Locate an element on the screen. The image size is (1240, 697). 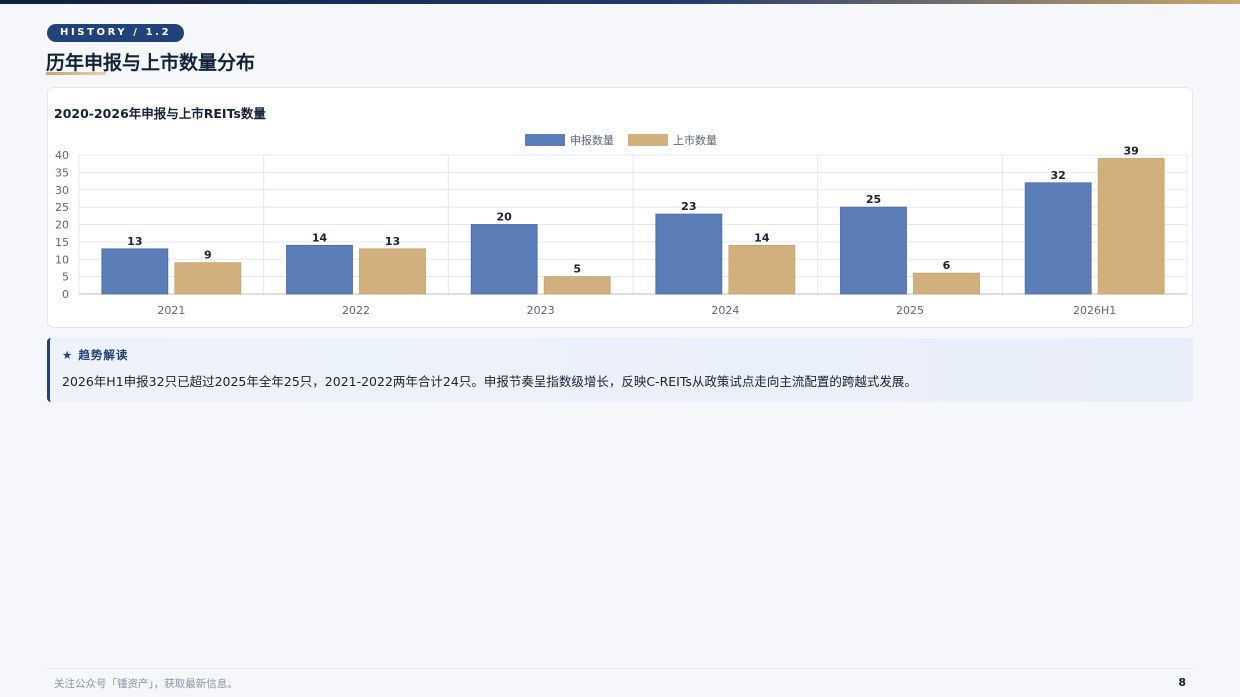
y-tick-label: 0 is located at coordinates (65, 294).